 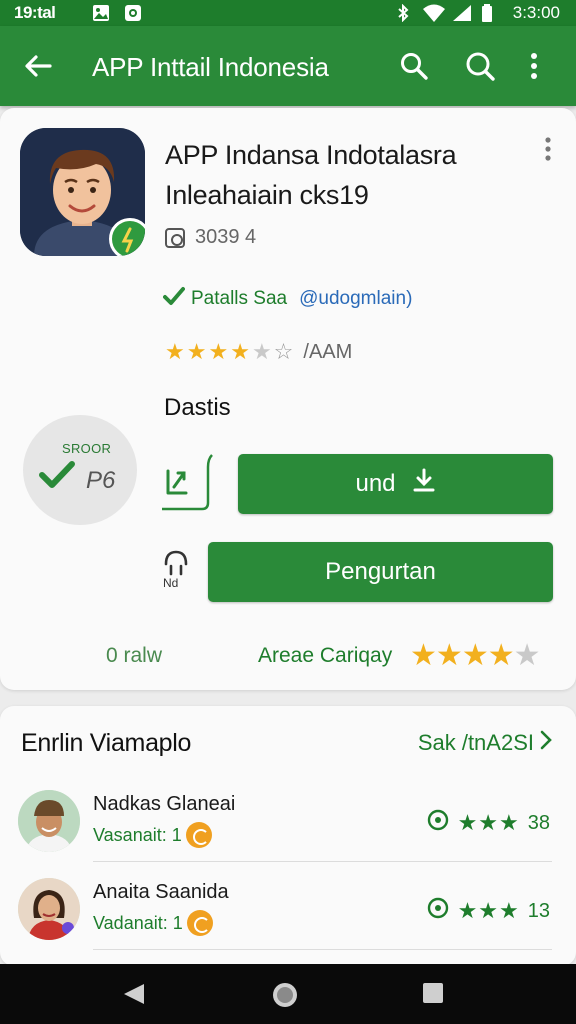 I want to click on average-rating-label: Areae Cariqay, so click(x=325, y=655).